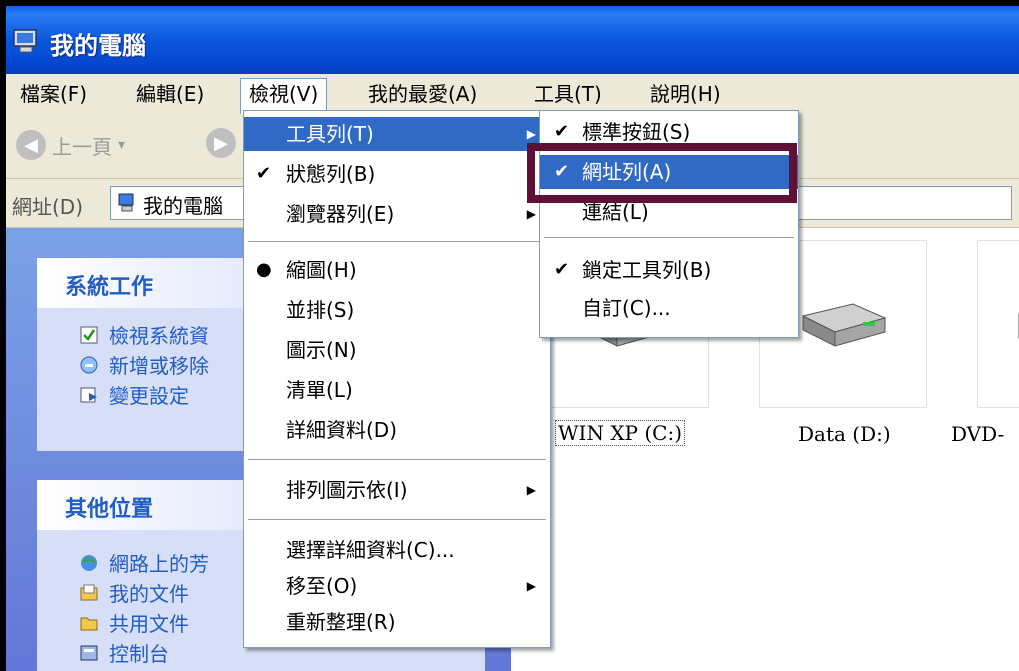 The height and width of the screenshot is (671, 1019). What do you see at coordinates (331, 174) in the screenshot?
I see `menu-item-label: 狀態列(B)` at bounding box center [331, 174].